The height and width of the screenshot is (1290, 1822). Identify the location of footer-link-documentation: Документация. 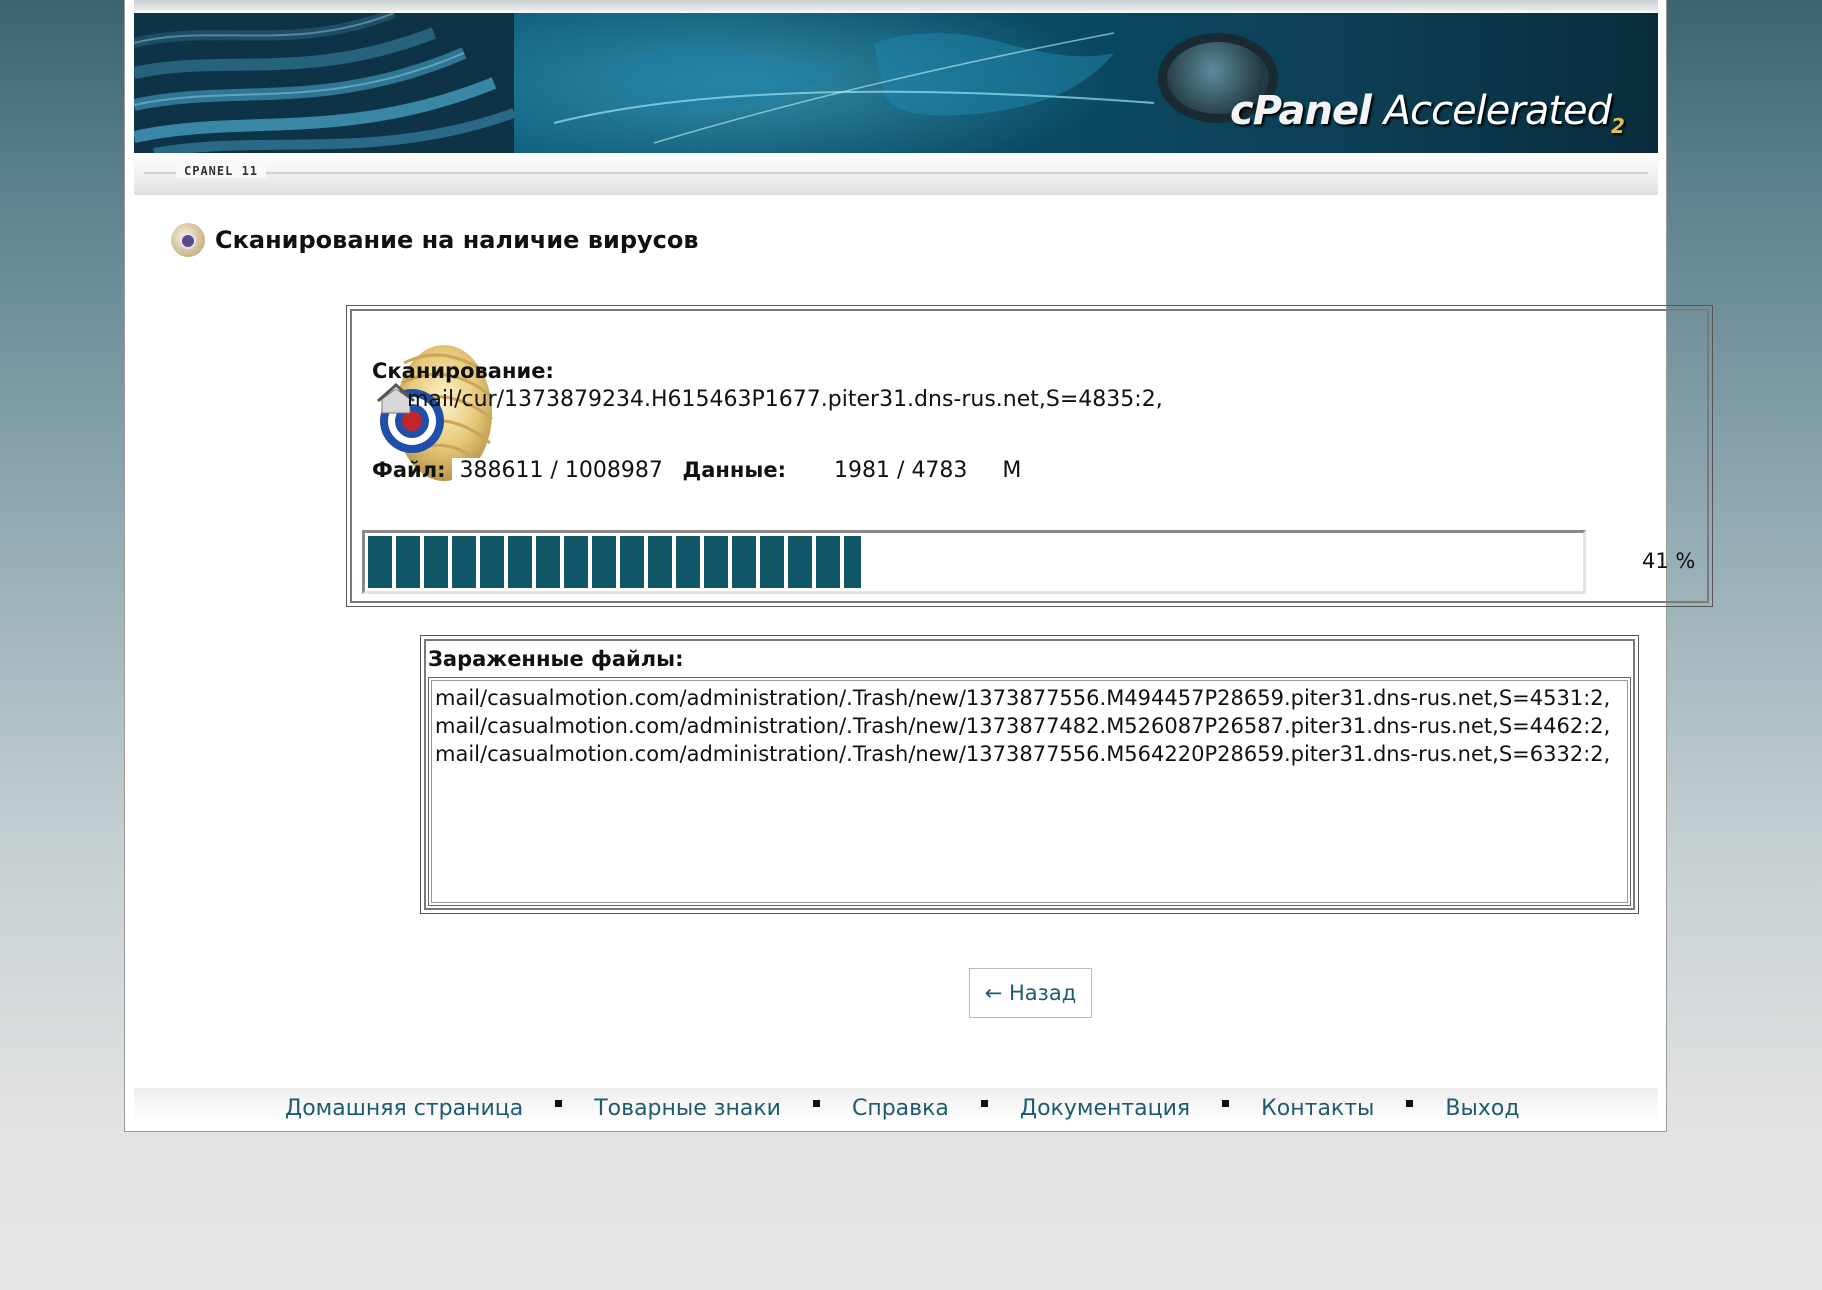
(1105, 1108).